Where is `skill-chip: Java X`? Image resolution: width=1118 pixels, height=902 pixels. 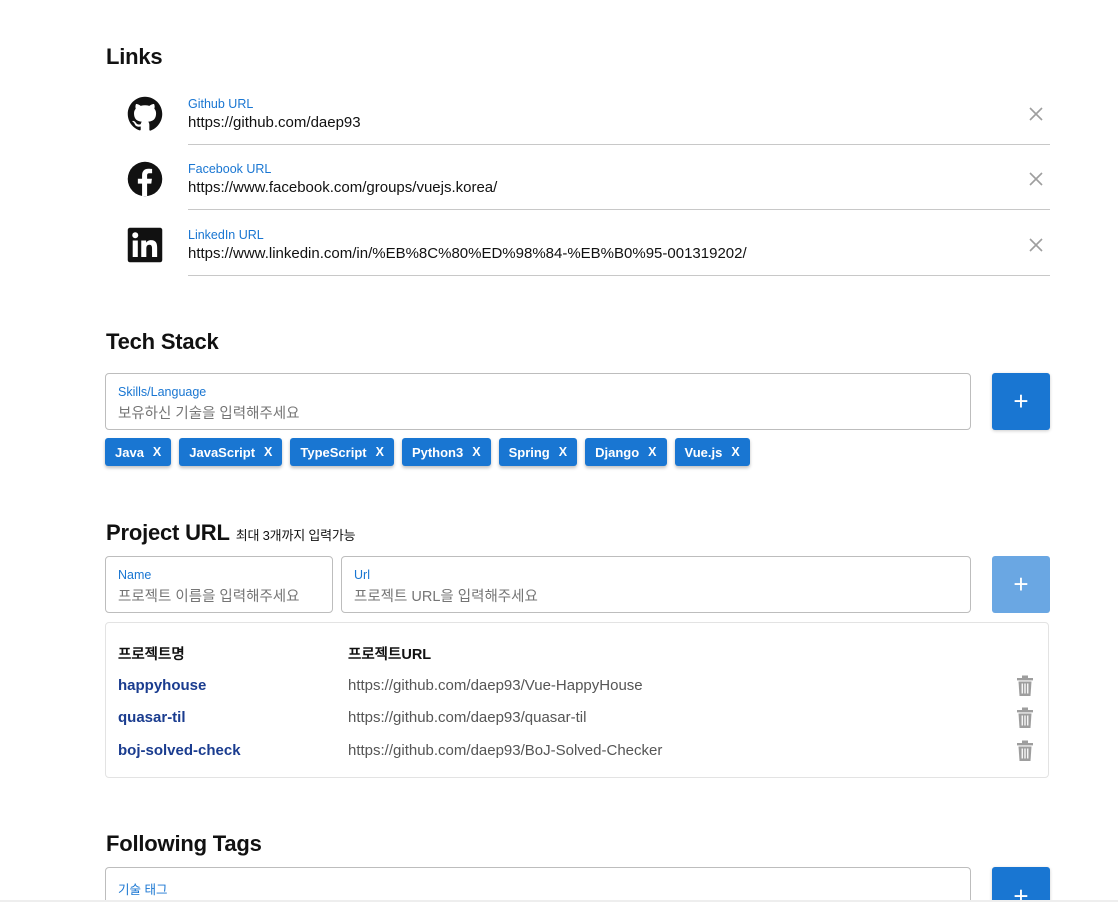 skill-chip: Java X is located at coordinates (138, 452).